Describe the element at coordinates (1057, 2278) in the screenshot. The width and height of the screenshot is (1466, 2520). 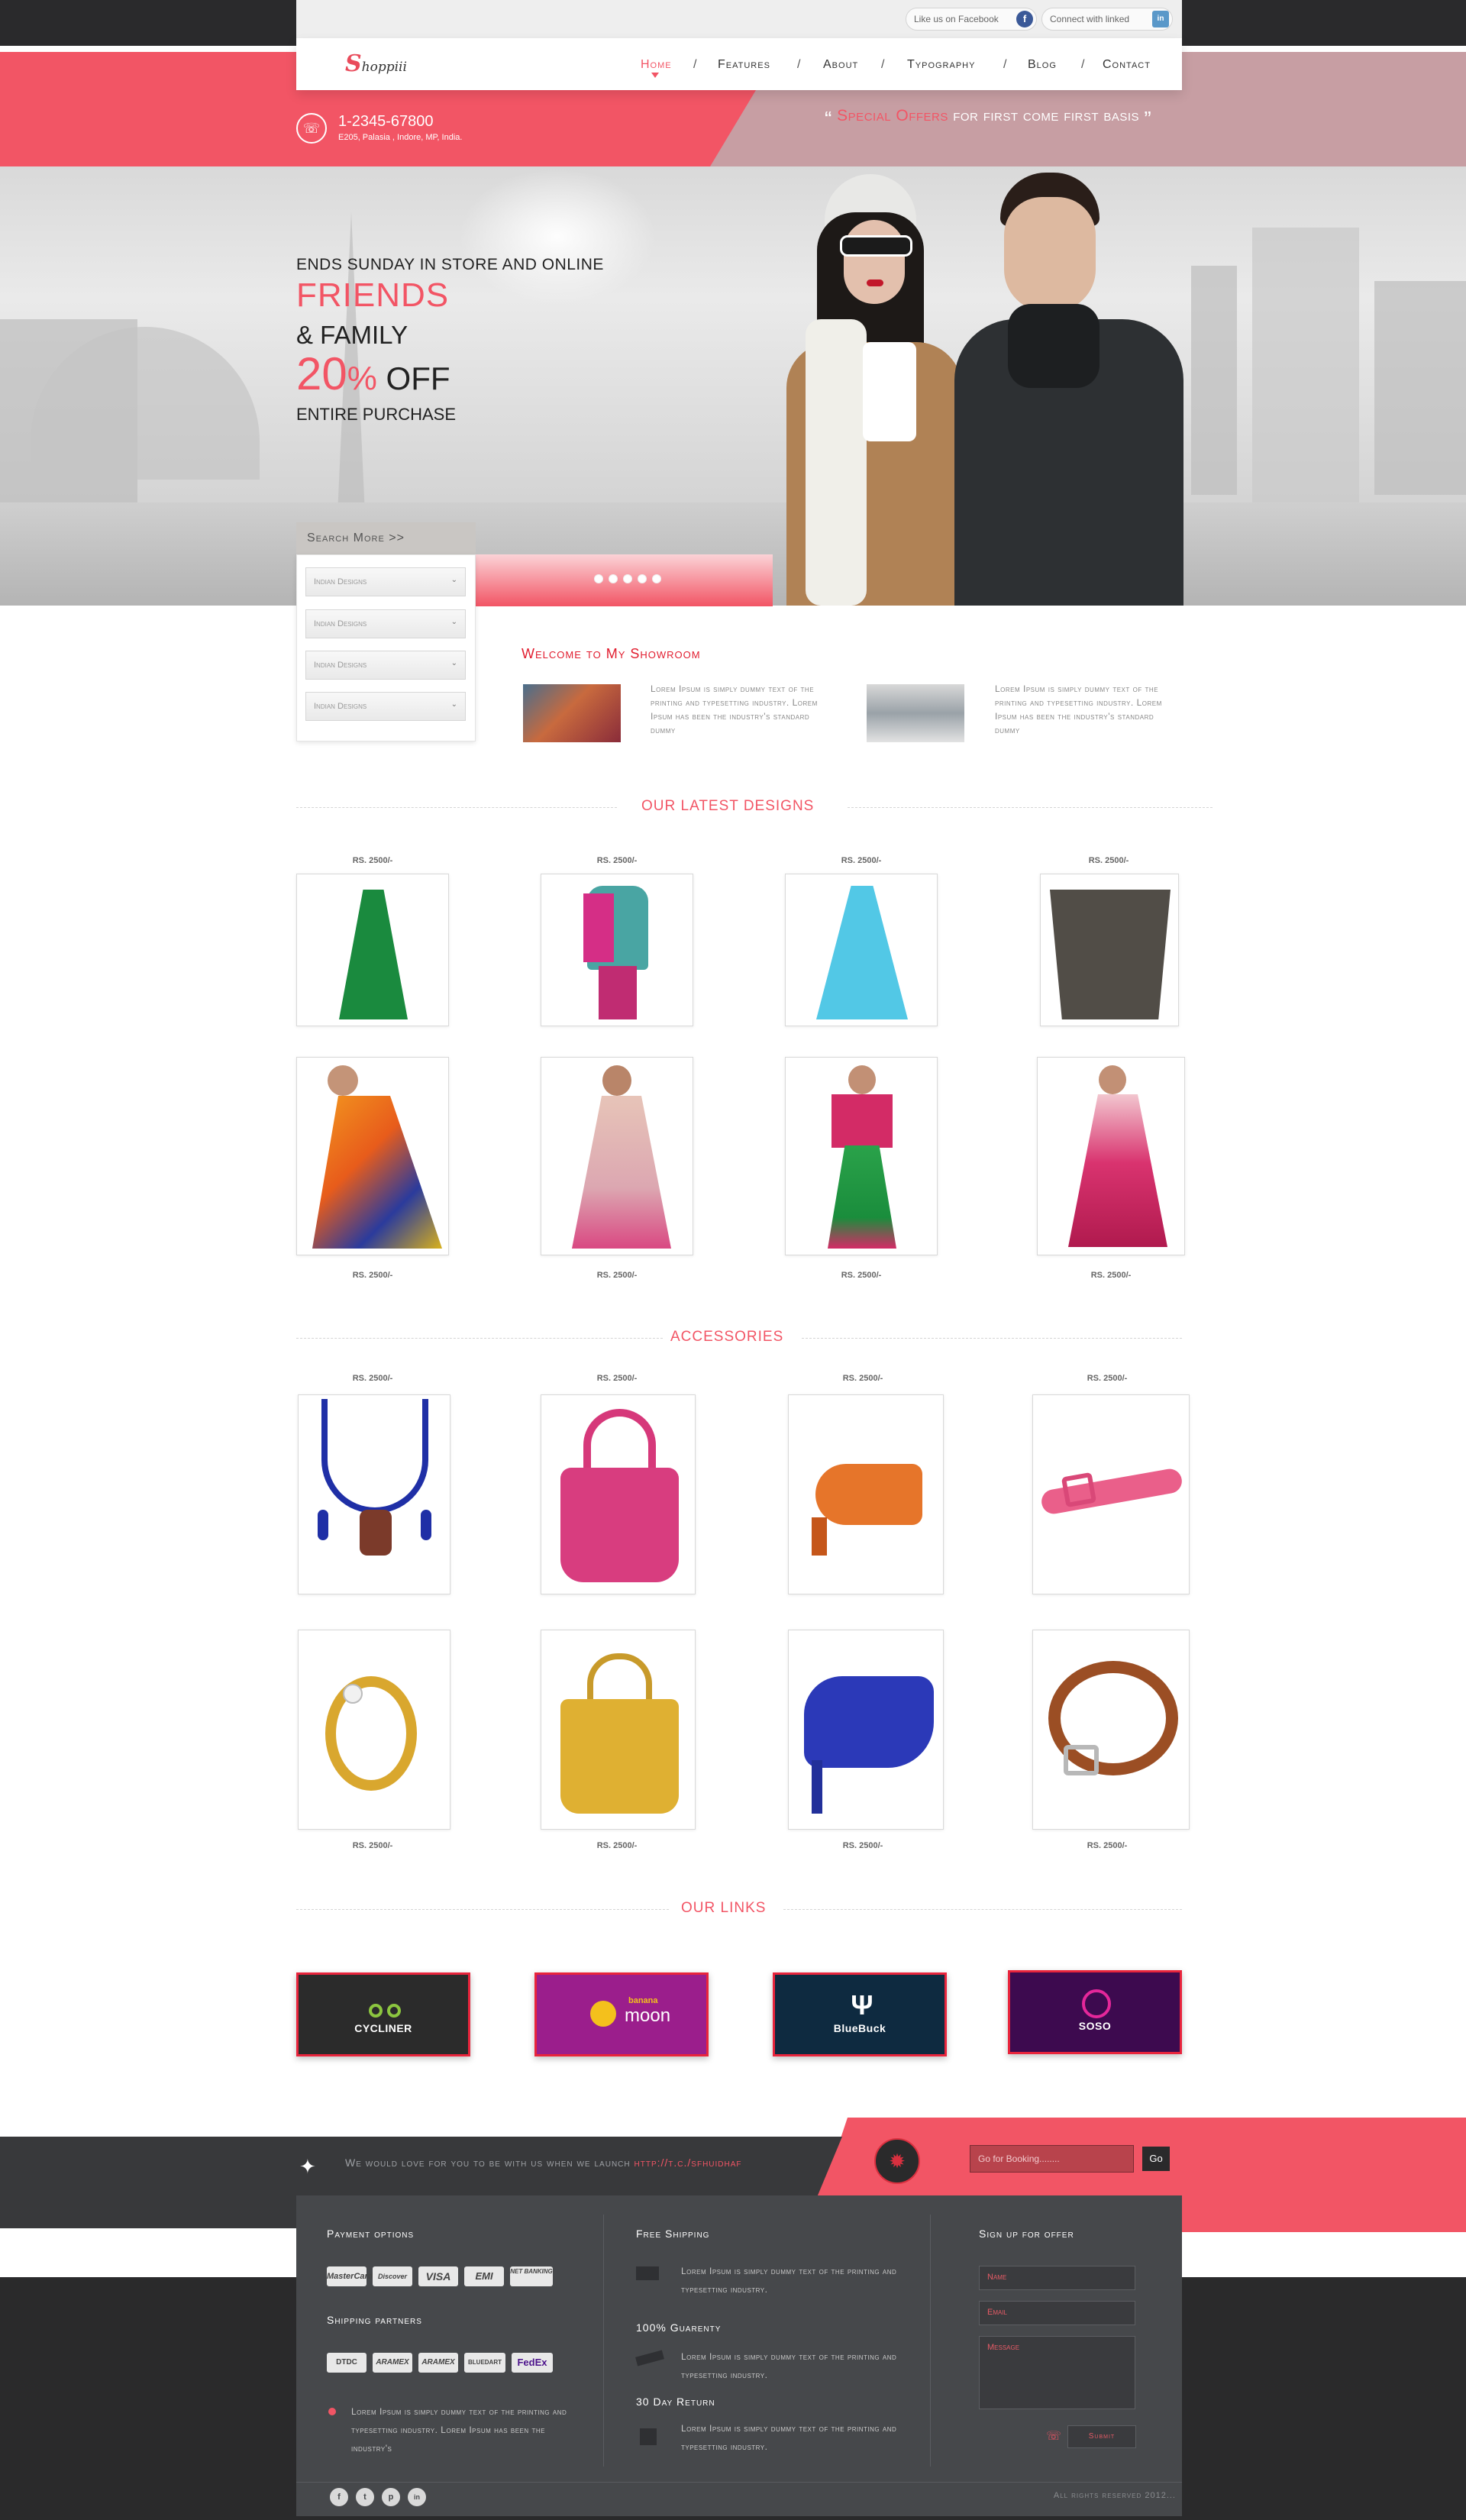
I see `name-field: Name` at that location.